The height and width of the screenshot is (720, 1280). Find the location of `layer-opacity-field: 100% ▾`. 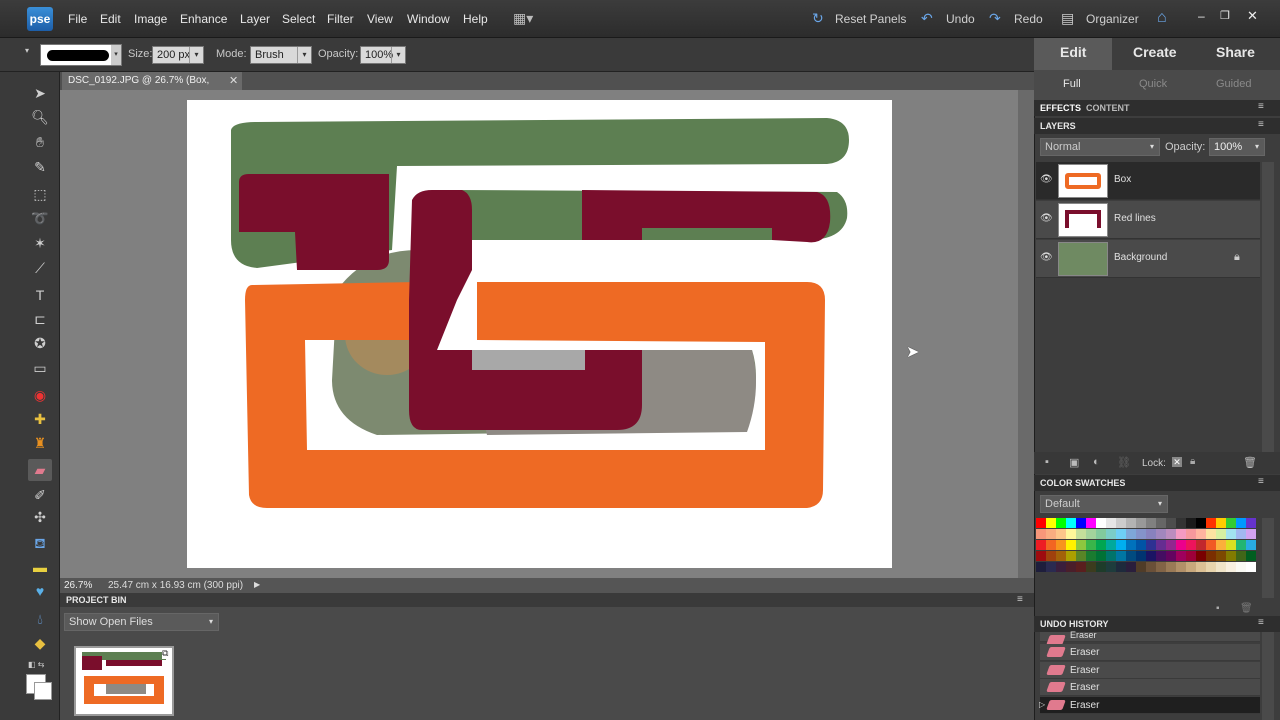

layer-opacity-field: 100% ▾ is located at coordinates (1237, 147).